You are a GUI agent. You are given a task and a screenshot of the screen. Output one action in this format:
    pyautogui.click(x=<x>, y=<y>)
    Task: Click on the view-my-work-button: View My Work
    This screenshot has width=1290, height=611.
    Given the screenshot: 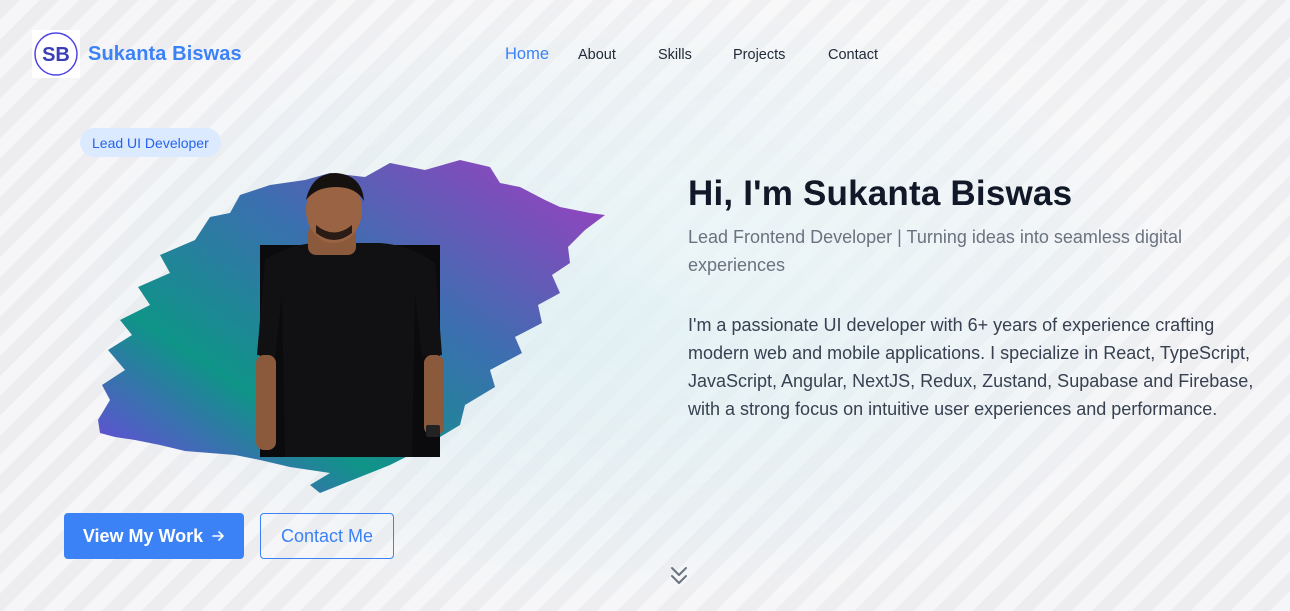 What is the action you would take?
    pyautogui.click(x=154, y=536)
    